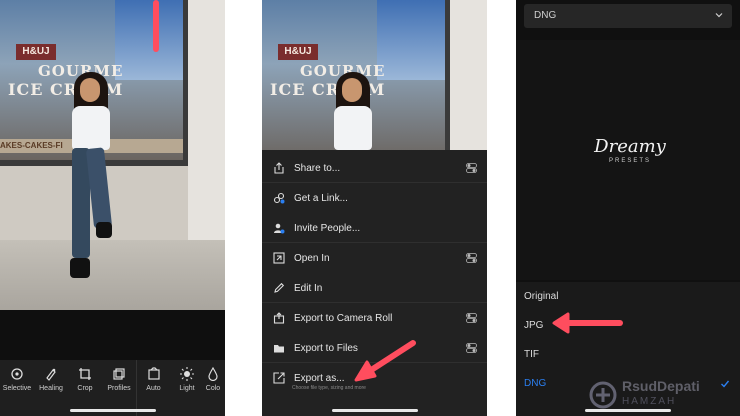 This screenshot has width=740, height=416. I want to click on shirt, so click(91, 128).